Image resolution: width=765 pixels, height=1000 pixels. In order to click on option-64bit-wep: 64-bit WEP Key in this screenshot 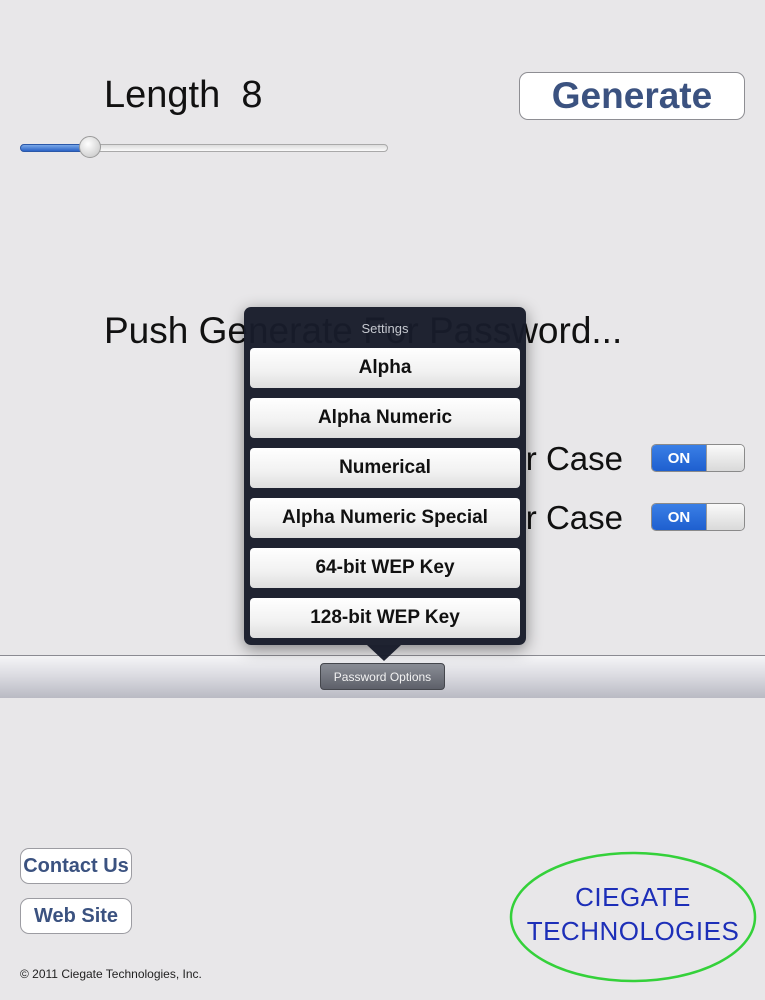, I will do `click(385, 568)`.